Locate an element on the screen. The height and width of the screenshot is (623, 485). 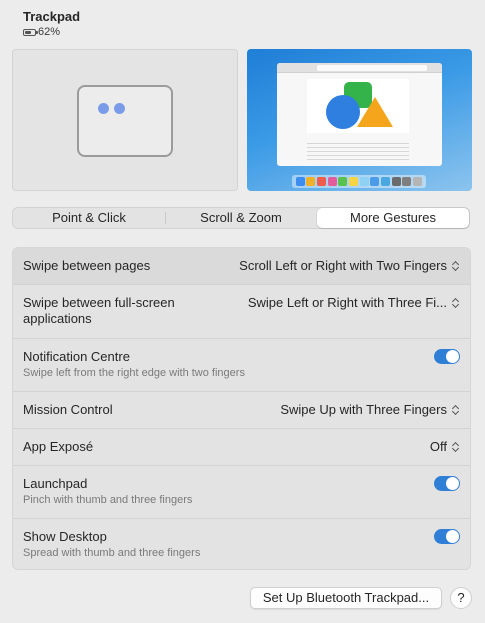
app-expose-popup: Off is located at coordinates (445, 446).